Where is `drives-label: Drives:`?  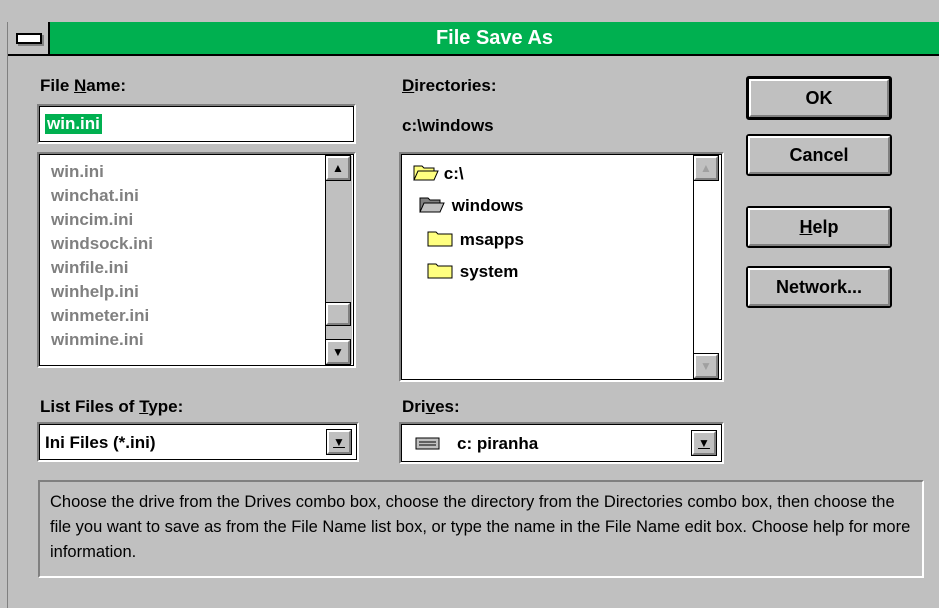 drives-label: Drives: is located at coordinates (431, 406).